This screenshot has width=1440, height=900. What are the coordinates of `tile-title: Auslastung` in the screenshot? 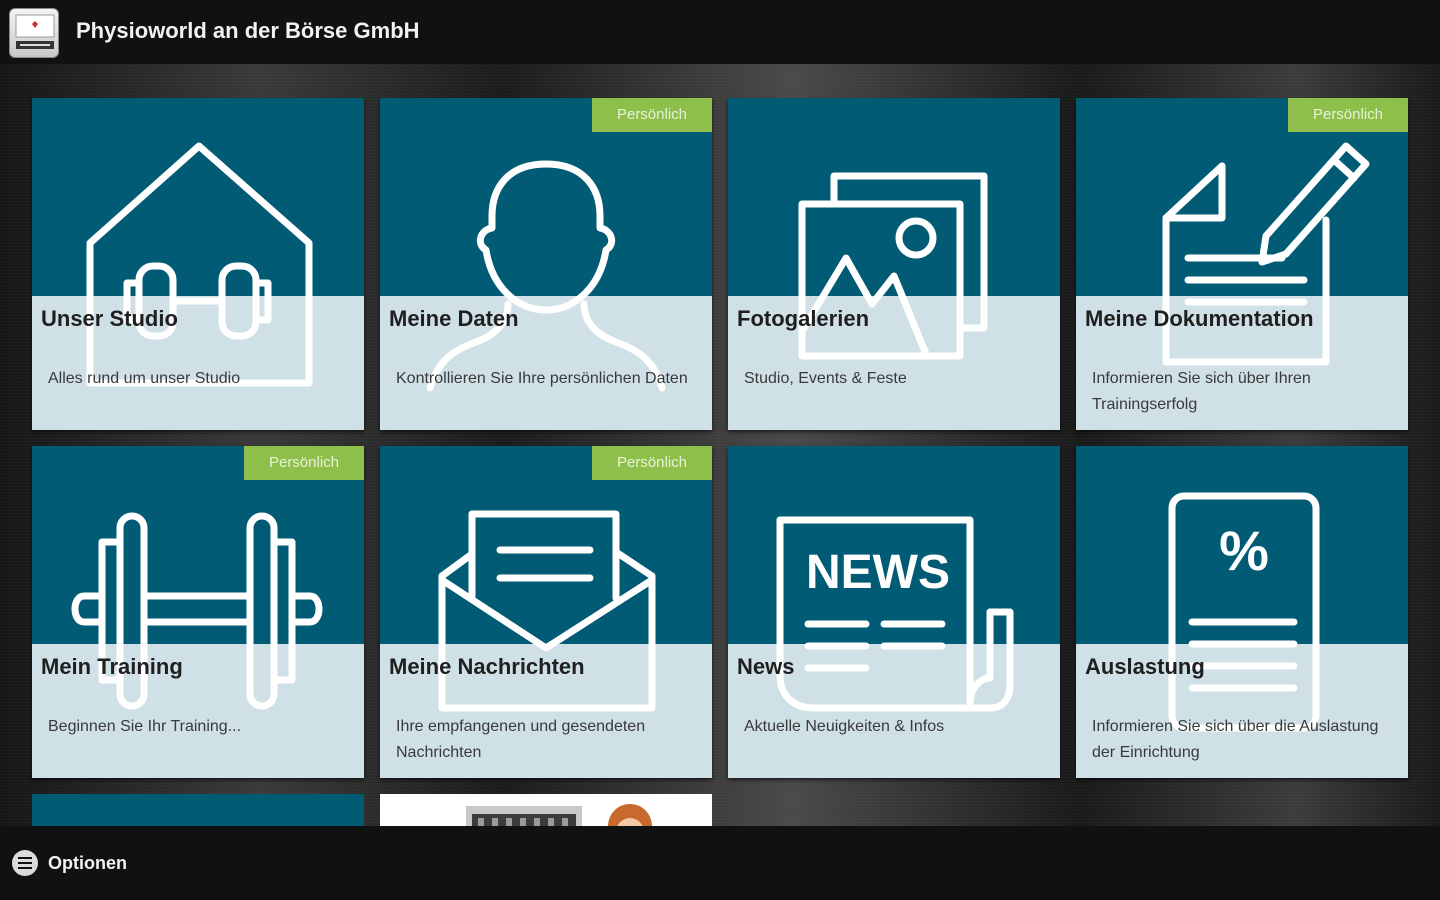 It's located at (1145, 666).